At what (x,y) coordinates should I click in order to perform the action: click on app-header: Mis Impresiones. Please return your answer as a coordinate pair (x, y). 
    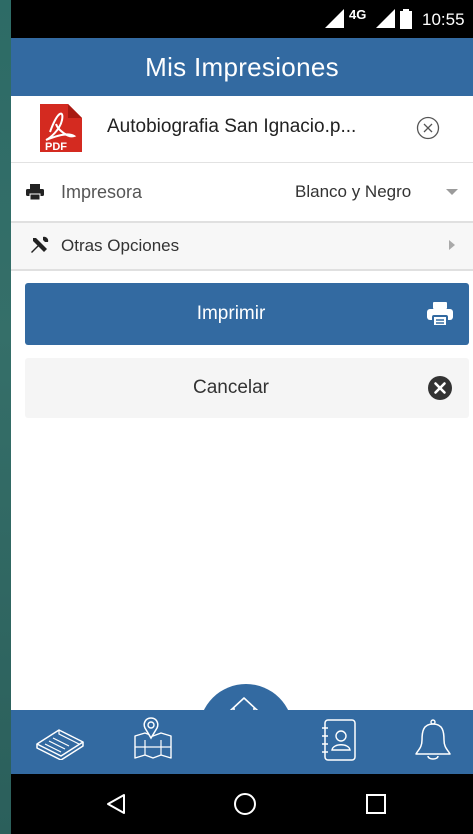
    Looking at the image, I should click on (242, 67).